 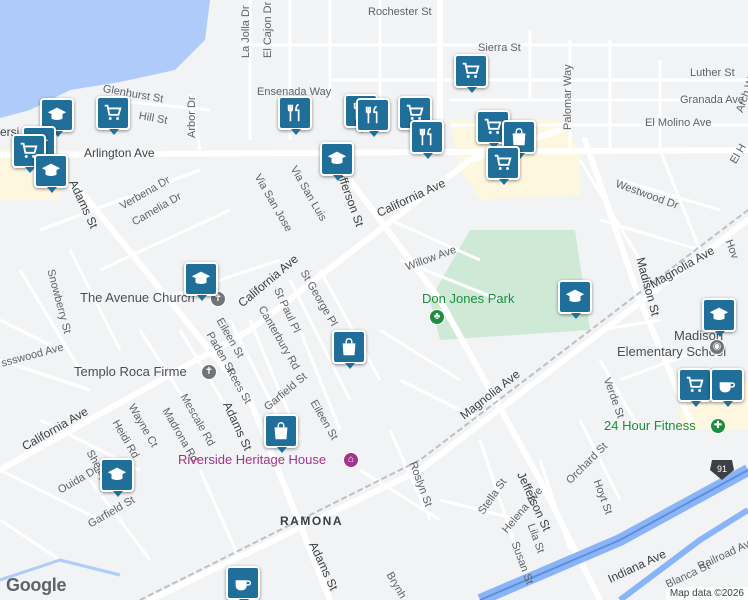 What do you see at coordinates (252, 459) in the screenshot?
I see `place-label-heritage-house: Riverside Heritage House` at bounding box center [252, 459].